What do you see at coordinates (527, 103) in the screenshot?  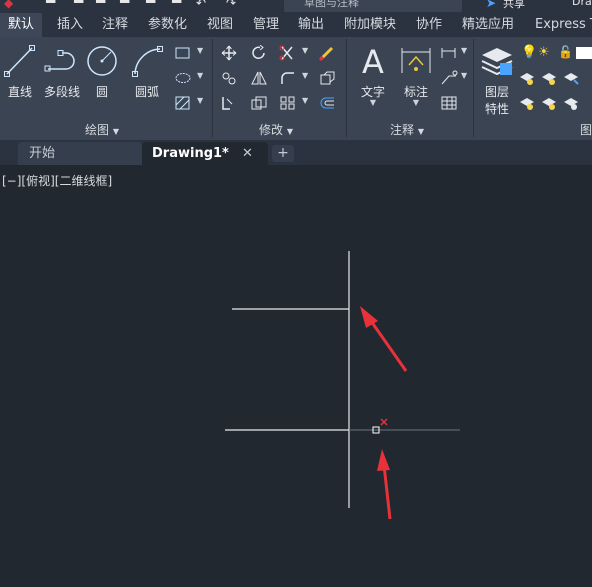 I see `layer-match-icon` at bounding box center [527, 103].